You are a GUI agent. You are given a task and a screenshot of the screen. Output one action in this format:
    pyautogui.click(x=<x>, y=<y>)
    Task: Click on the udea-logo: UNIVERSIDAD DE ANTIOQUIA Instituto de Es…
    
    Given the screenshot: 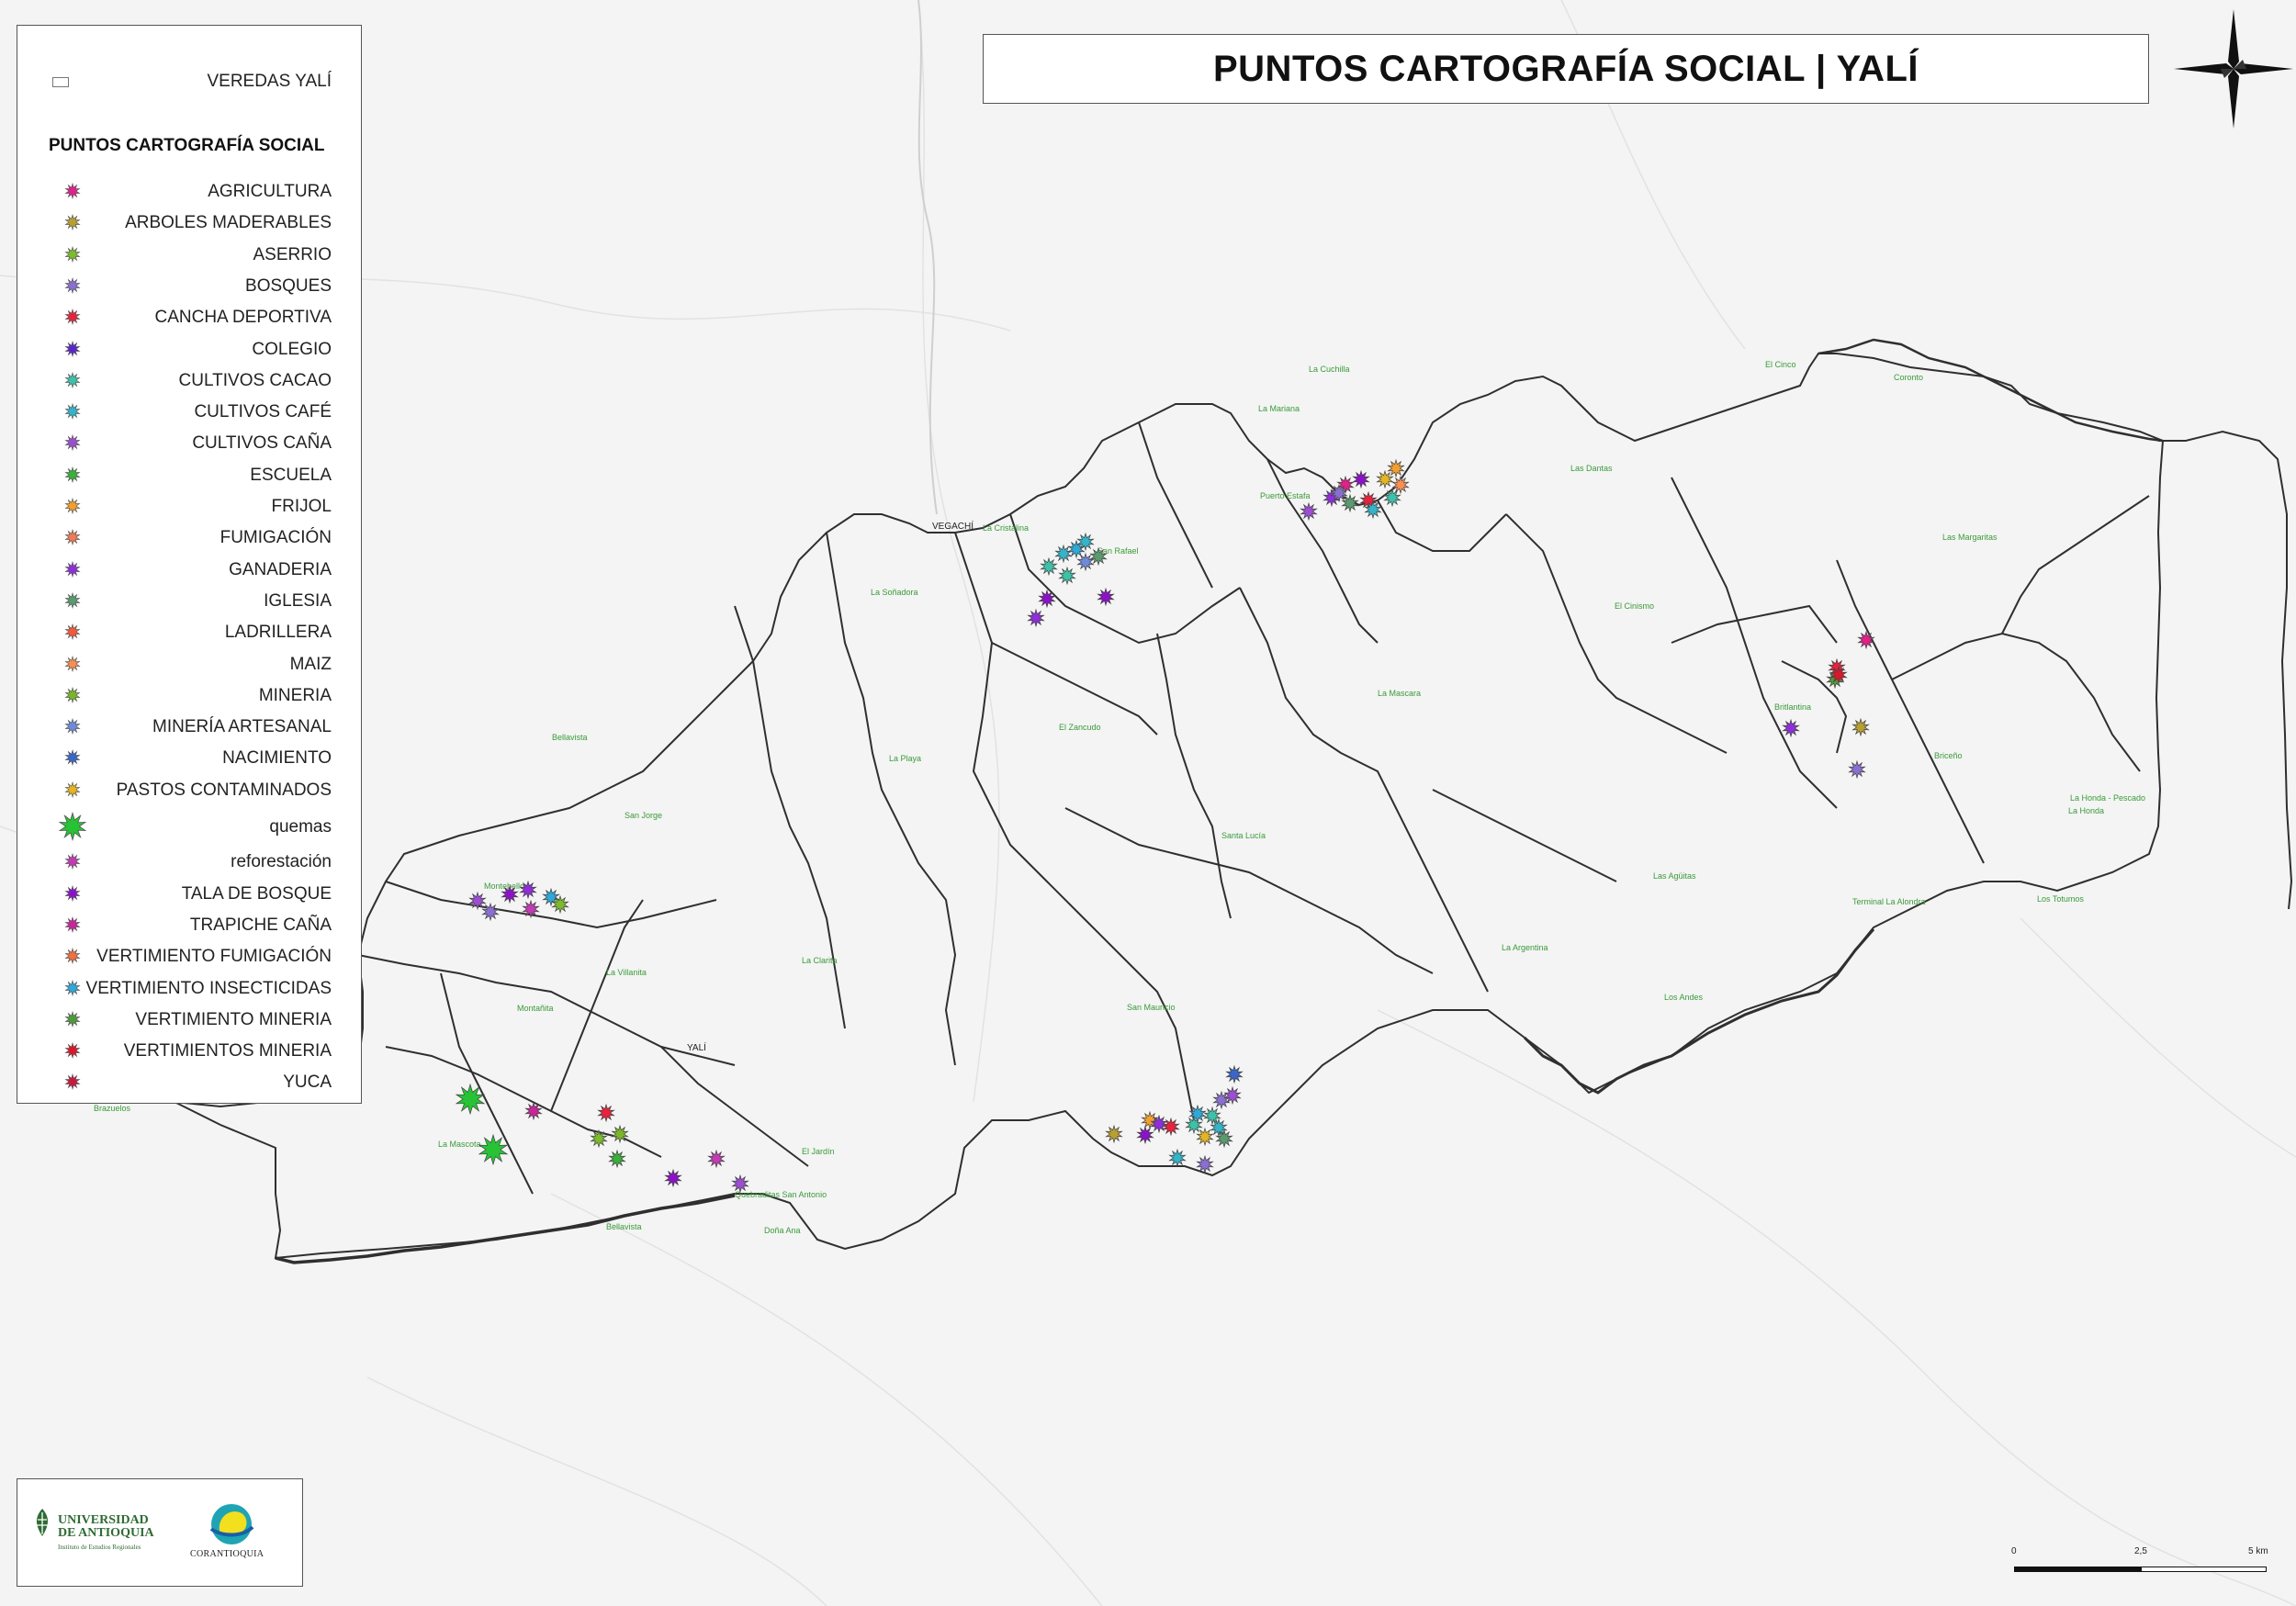 What is the action you would take?
    pyautogui.click(x=92, y=1529)
    